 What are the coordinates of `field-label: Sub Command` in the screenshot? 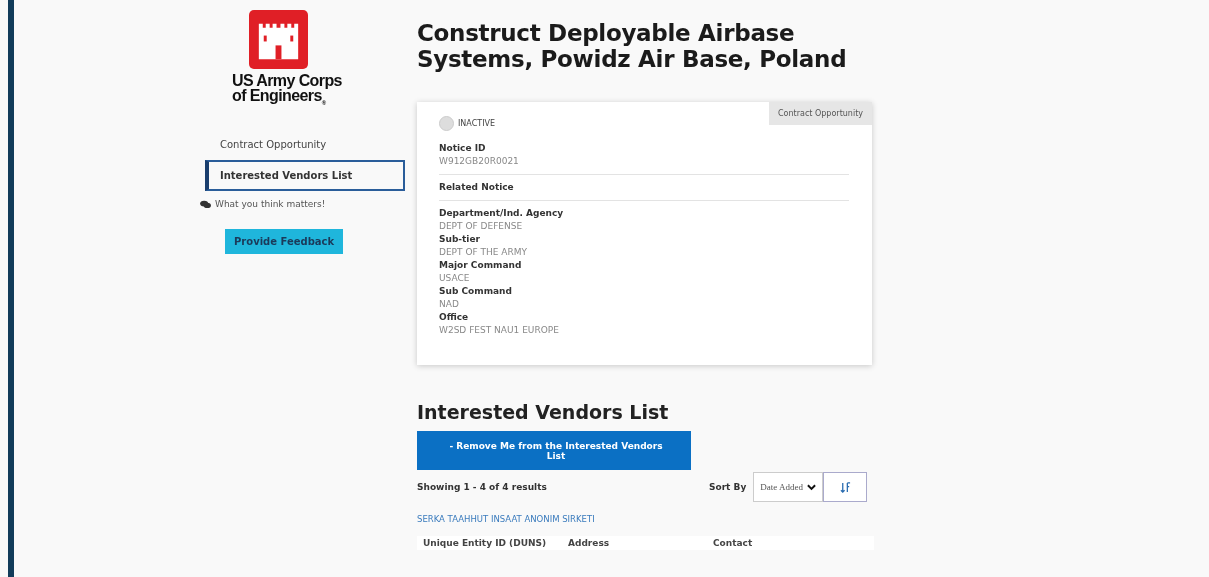 It's located at (476, 291).